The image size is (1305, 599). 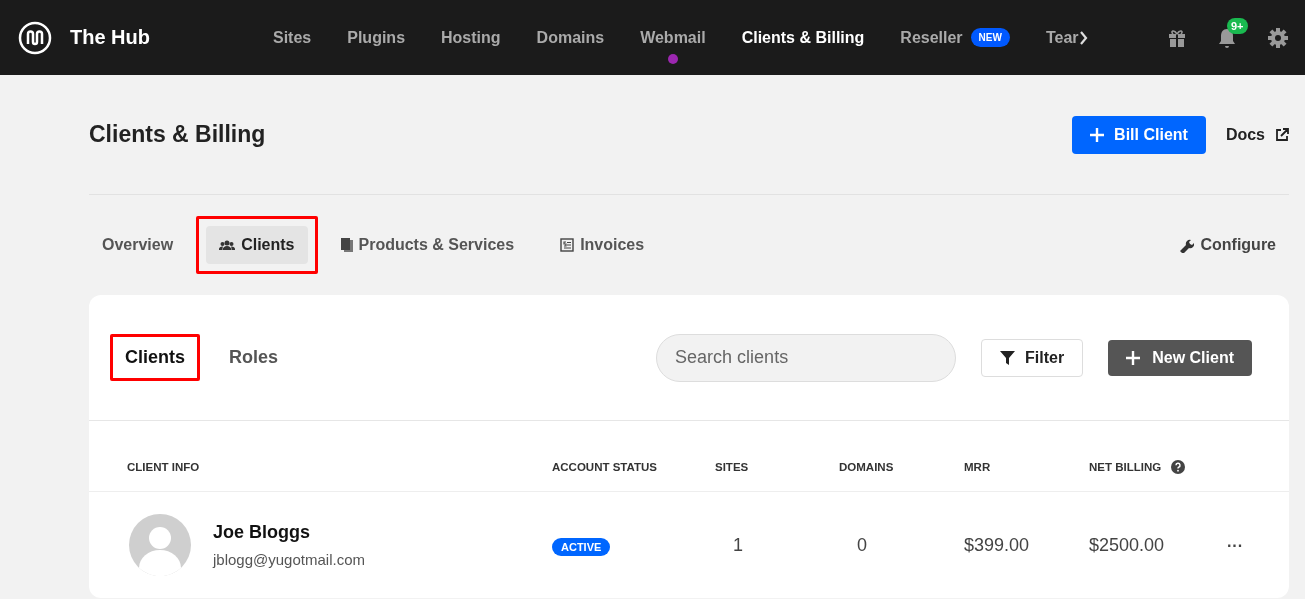 I want to click on tab: Invoices, so click(x=602, y=245).